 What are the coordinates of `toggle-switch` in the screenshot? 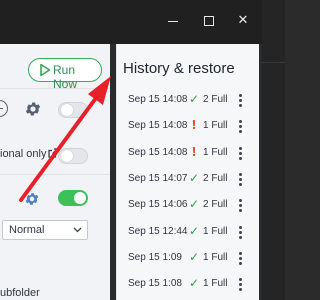 It's located at (73, 110).